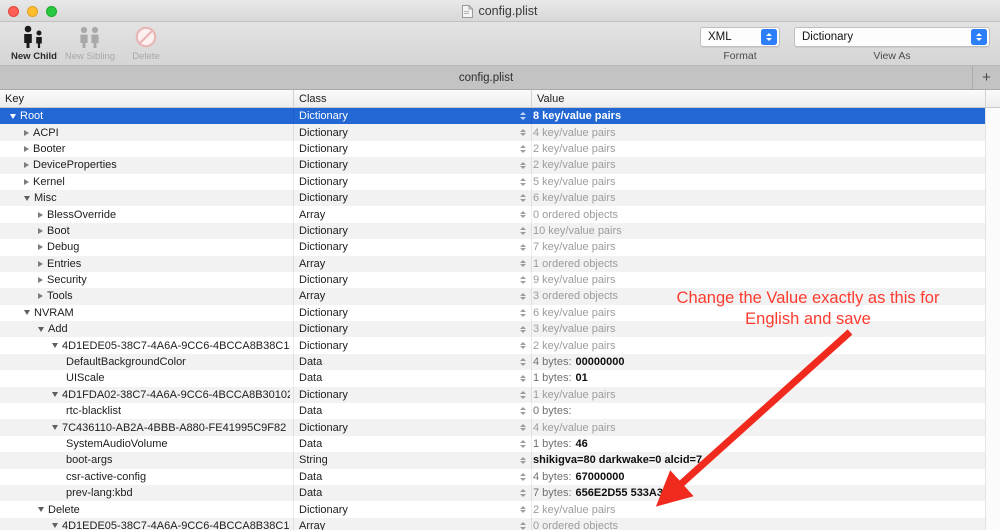 This screenshot has height=530, width=1000. Describe the element at coordinates (992, 319) in the screenshot. I see `vertical-scrollbar` at that location.